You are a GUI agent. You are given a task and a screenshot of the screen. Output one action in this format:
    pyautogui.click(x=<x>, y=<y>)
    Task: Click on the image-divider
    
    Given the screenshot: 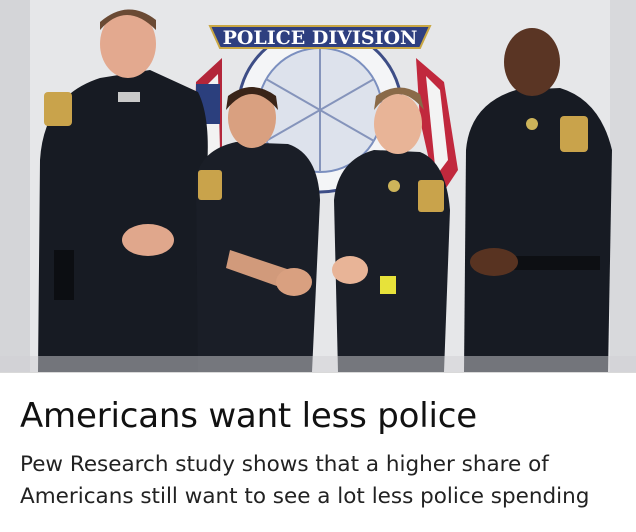 What is the action you would take?
    pyautogui.click(x=318, y=372)
    